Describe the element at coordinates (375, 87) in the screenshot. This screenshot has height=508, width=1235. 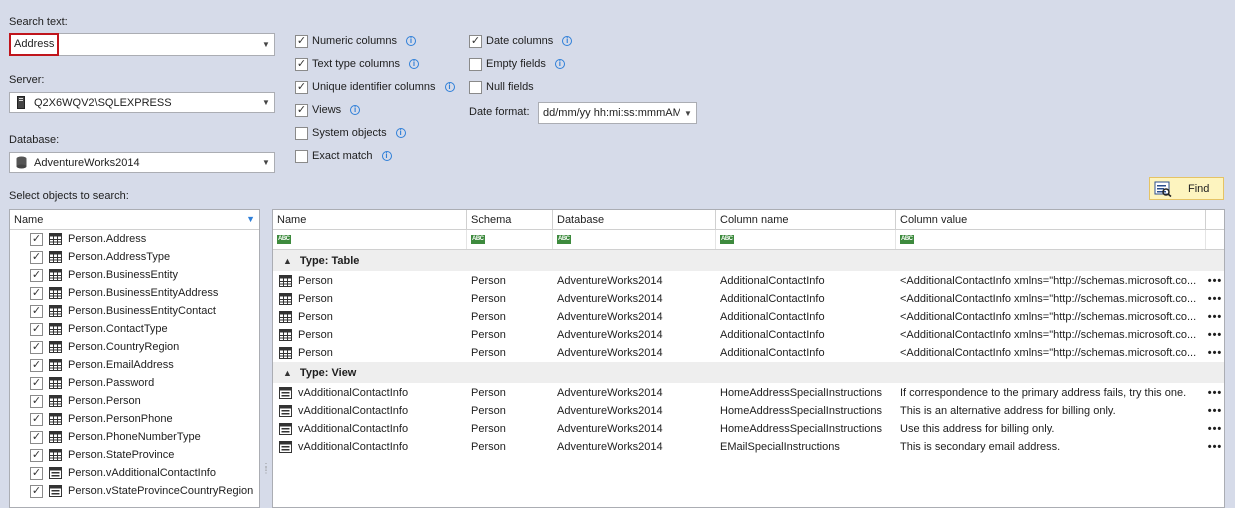
I see `unique-identifier-option: ✓ Unique identifier columns i` at that location.